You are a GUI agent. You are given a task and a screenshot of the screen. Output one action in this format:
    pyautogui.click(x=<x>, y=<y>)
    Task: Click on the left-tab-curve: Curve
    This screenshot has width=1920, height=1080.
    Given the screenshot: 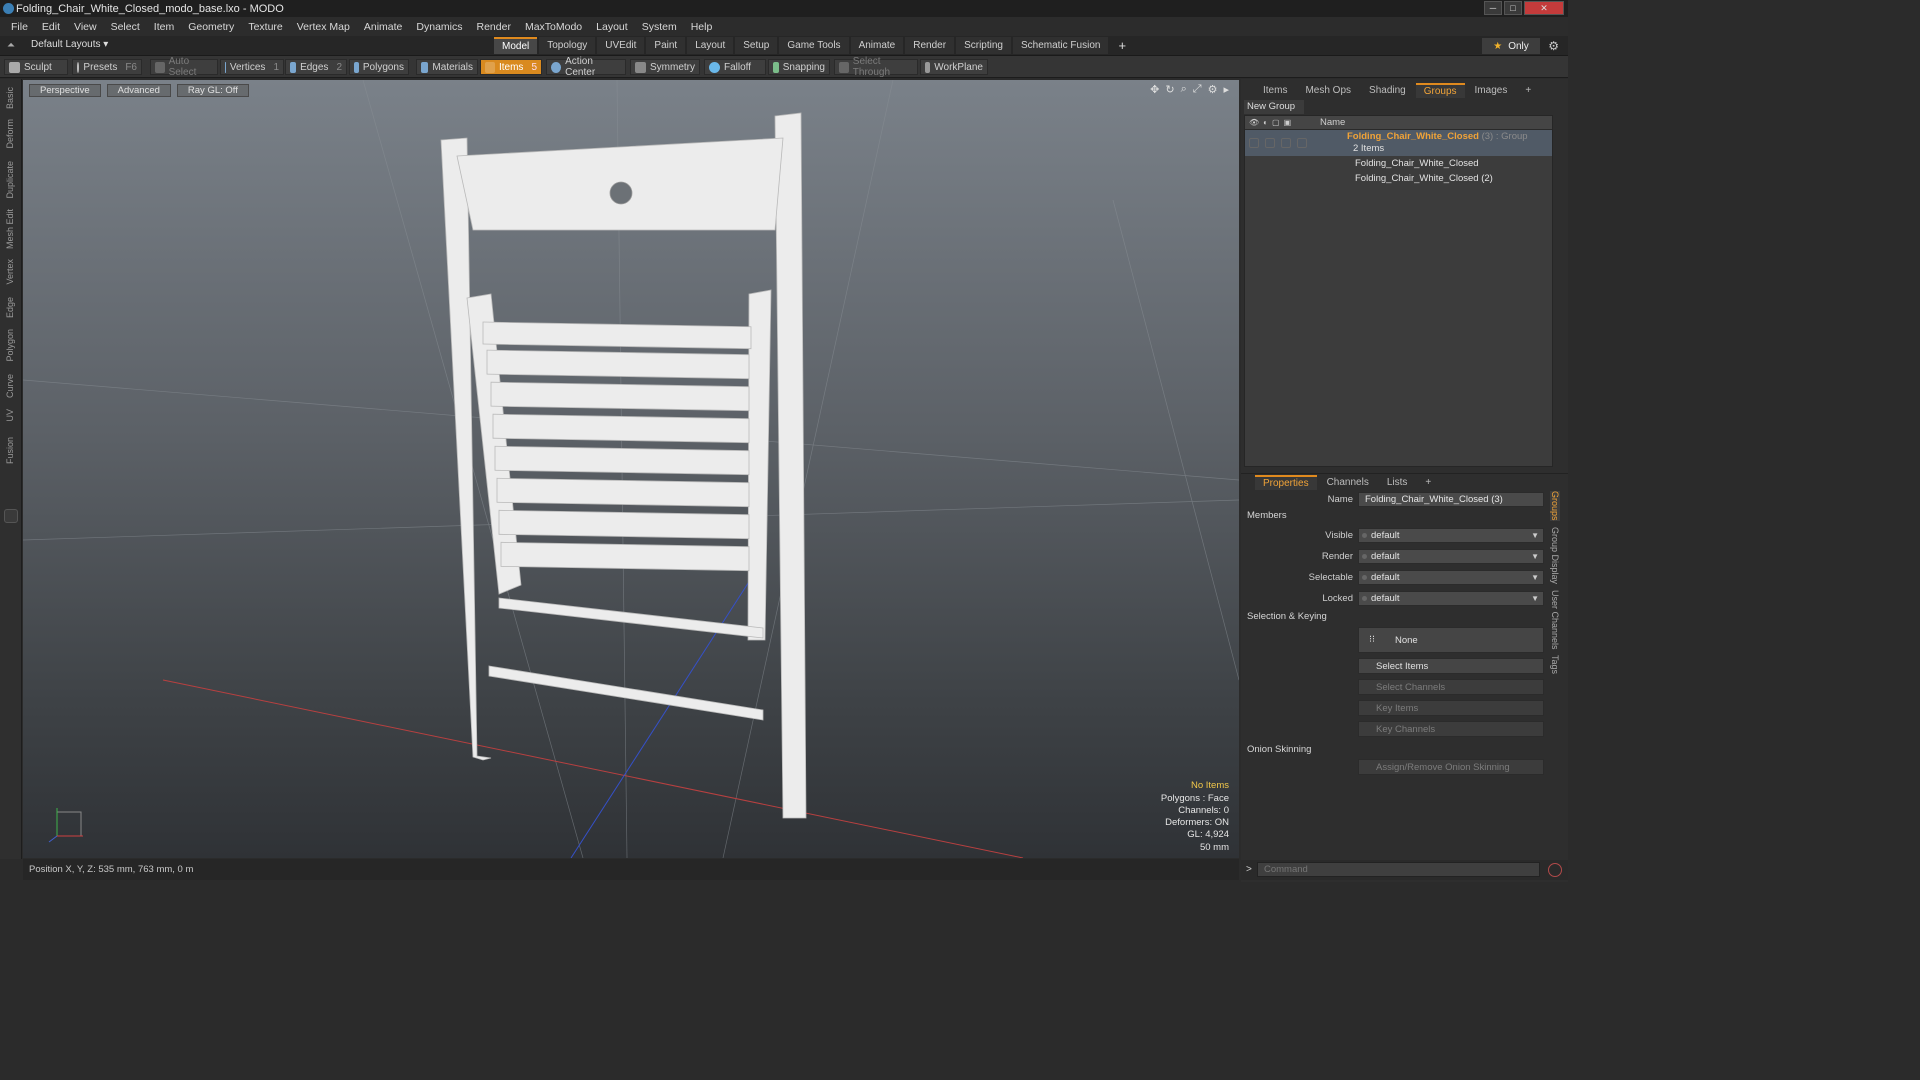 What is the action you would take?
    pyautogui.click(x=10, y=386)
    